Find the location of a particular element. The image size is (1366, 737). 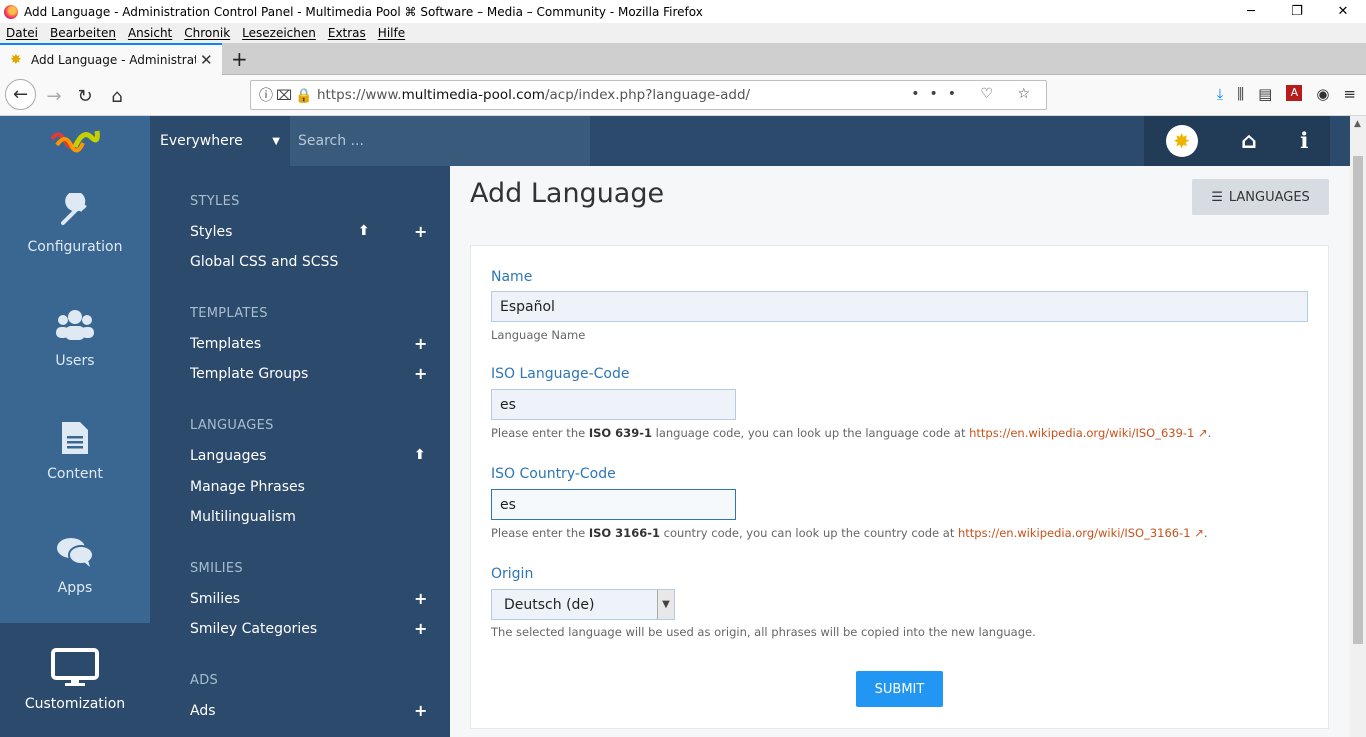

languages-button: ☰ LANGUAGES is located at coordinates (1260, 197).